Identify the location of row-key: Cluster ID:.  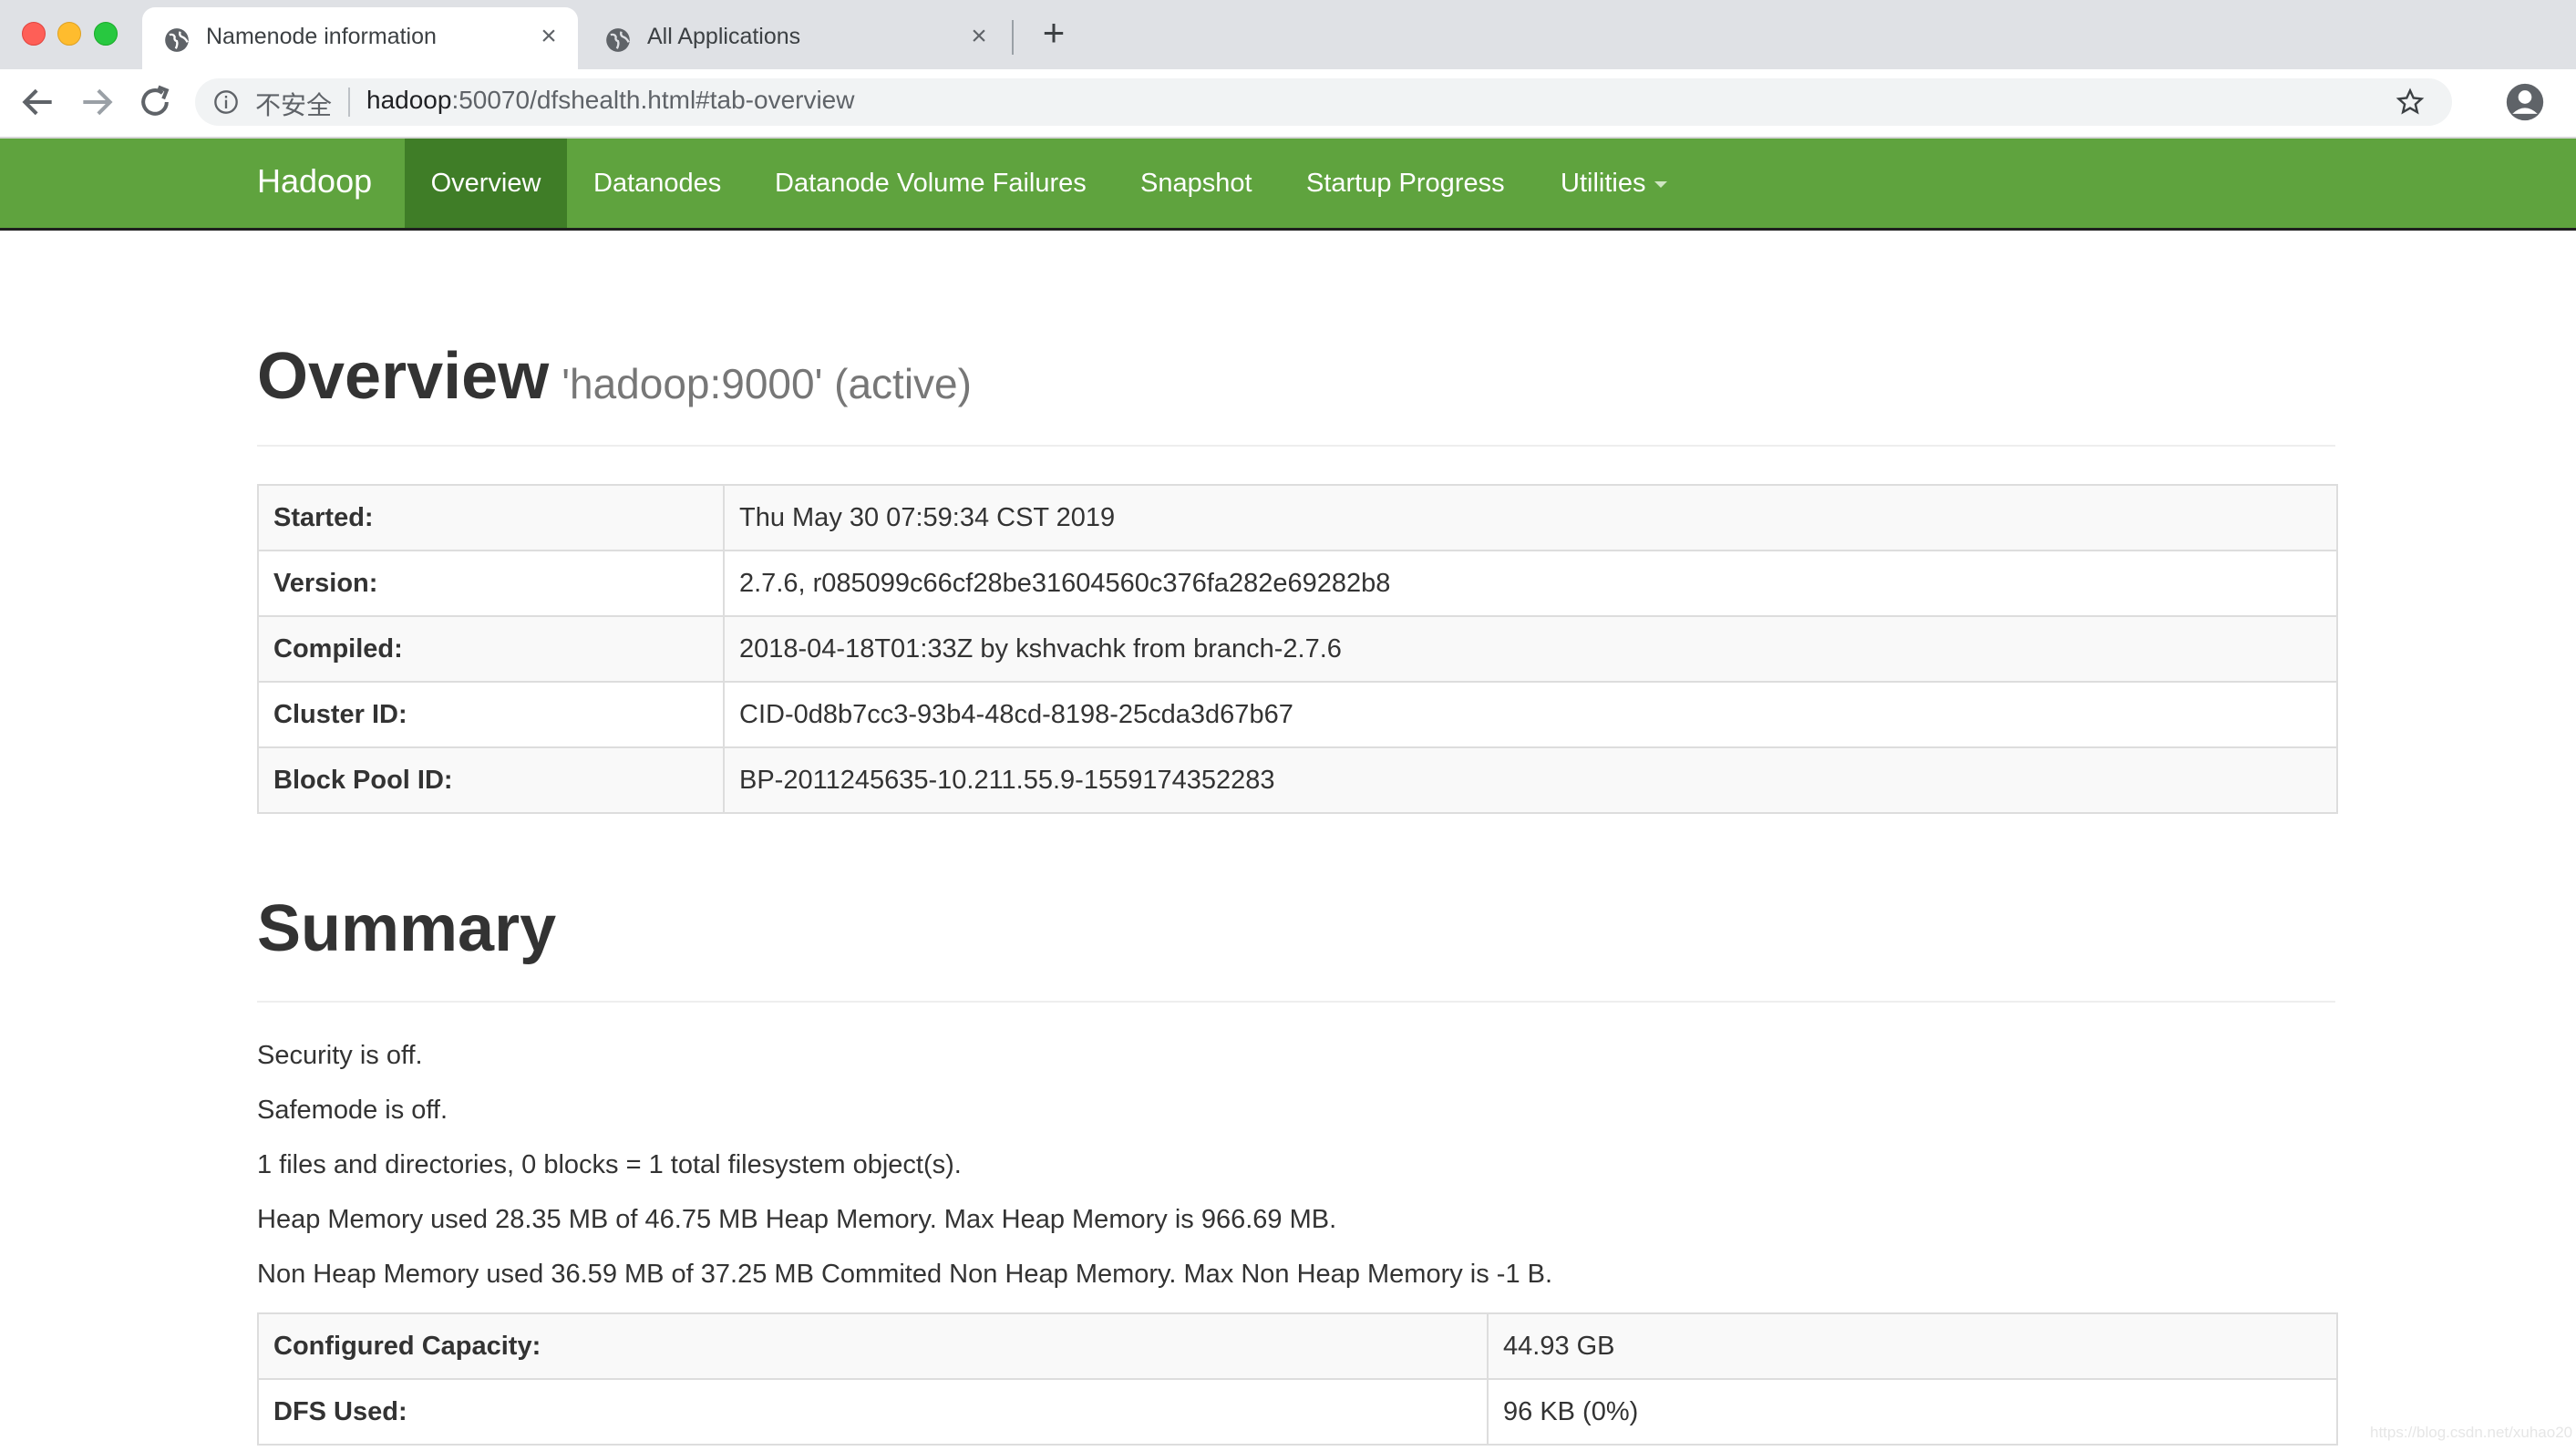
(491, 714).